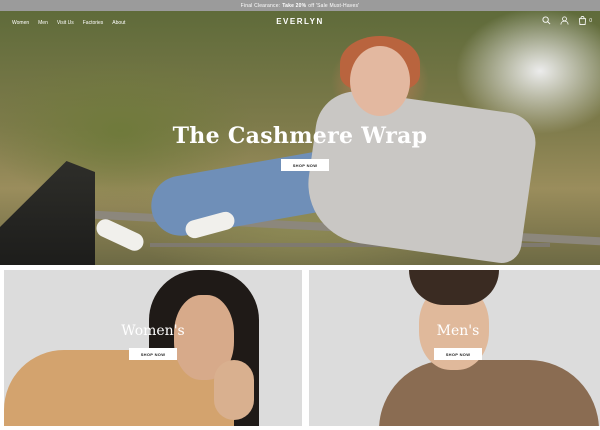 The image size is (600, 430). Describe the element at coordinates (590, 20) in the screenshot. I see `cart-count: 0` at that location.